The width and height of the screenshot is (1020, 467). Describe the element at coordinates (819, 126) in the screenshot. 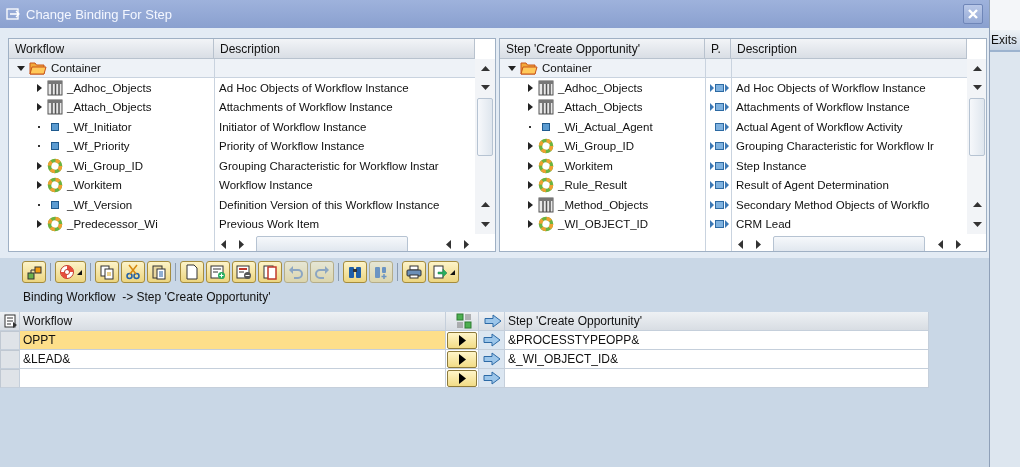

I see `description-text: Actual Agent of Workflow Activity` at that location.